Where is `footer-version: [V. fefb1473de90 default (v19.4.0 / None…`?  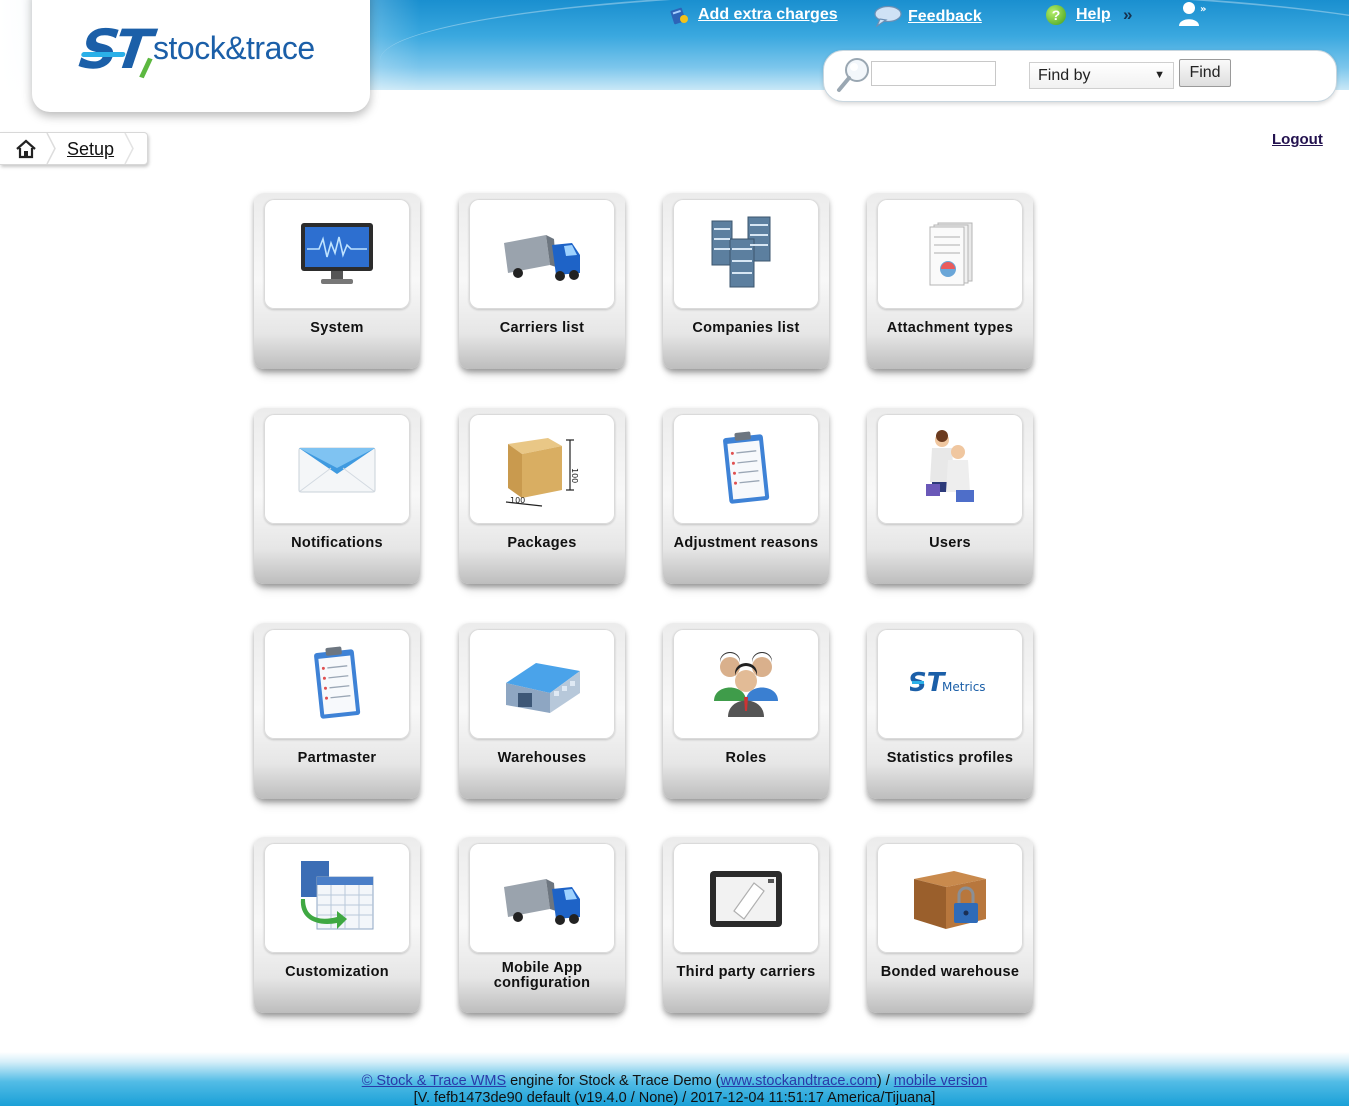
footer-version: [V. fefb1473de90 default (v19.4.0 / None… is located at coordinates (674, 1098).